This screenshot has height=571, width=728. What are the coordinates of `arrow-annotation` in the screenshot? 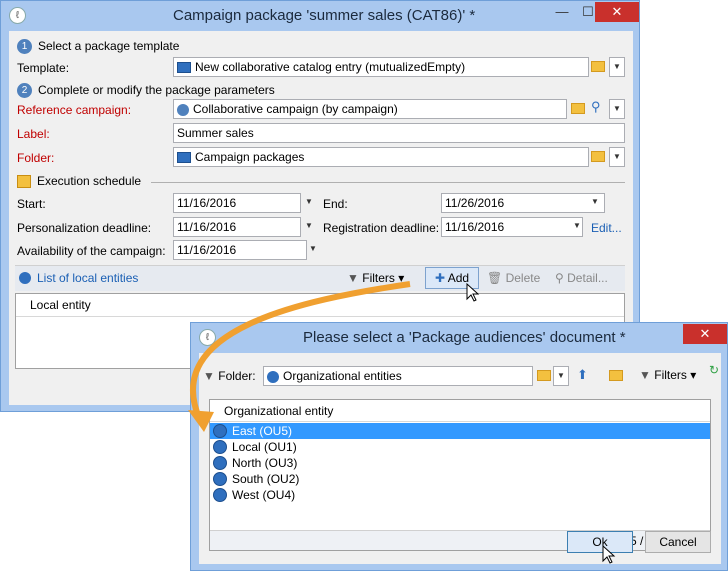 It's located at (299, 356).